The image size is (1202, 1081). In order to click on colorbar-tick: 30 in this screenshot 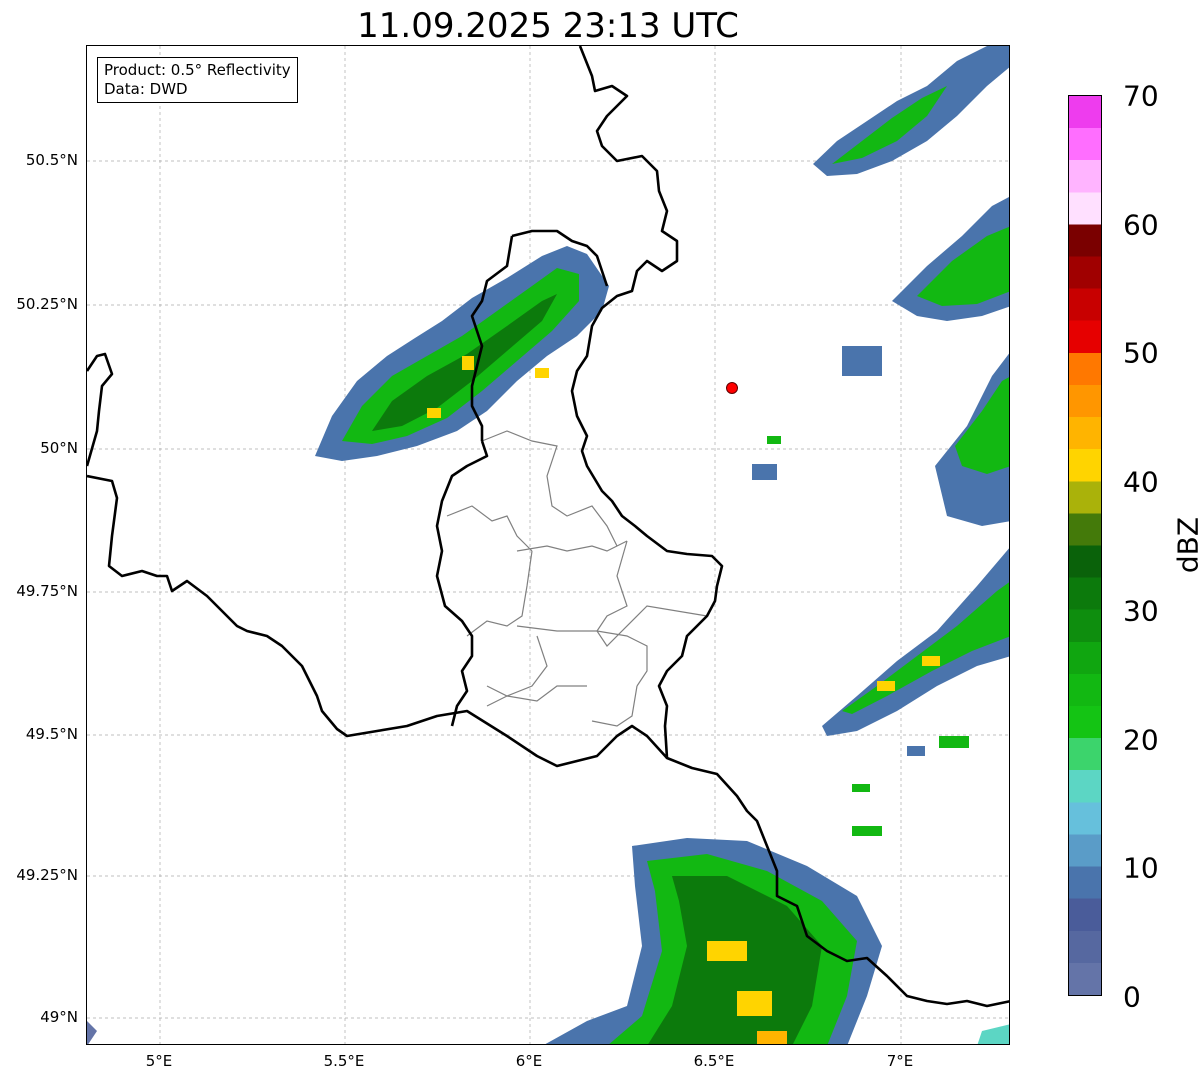, I will do `click(1141, 611)`.